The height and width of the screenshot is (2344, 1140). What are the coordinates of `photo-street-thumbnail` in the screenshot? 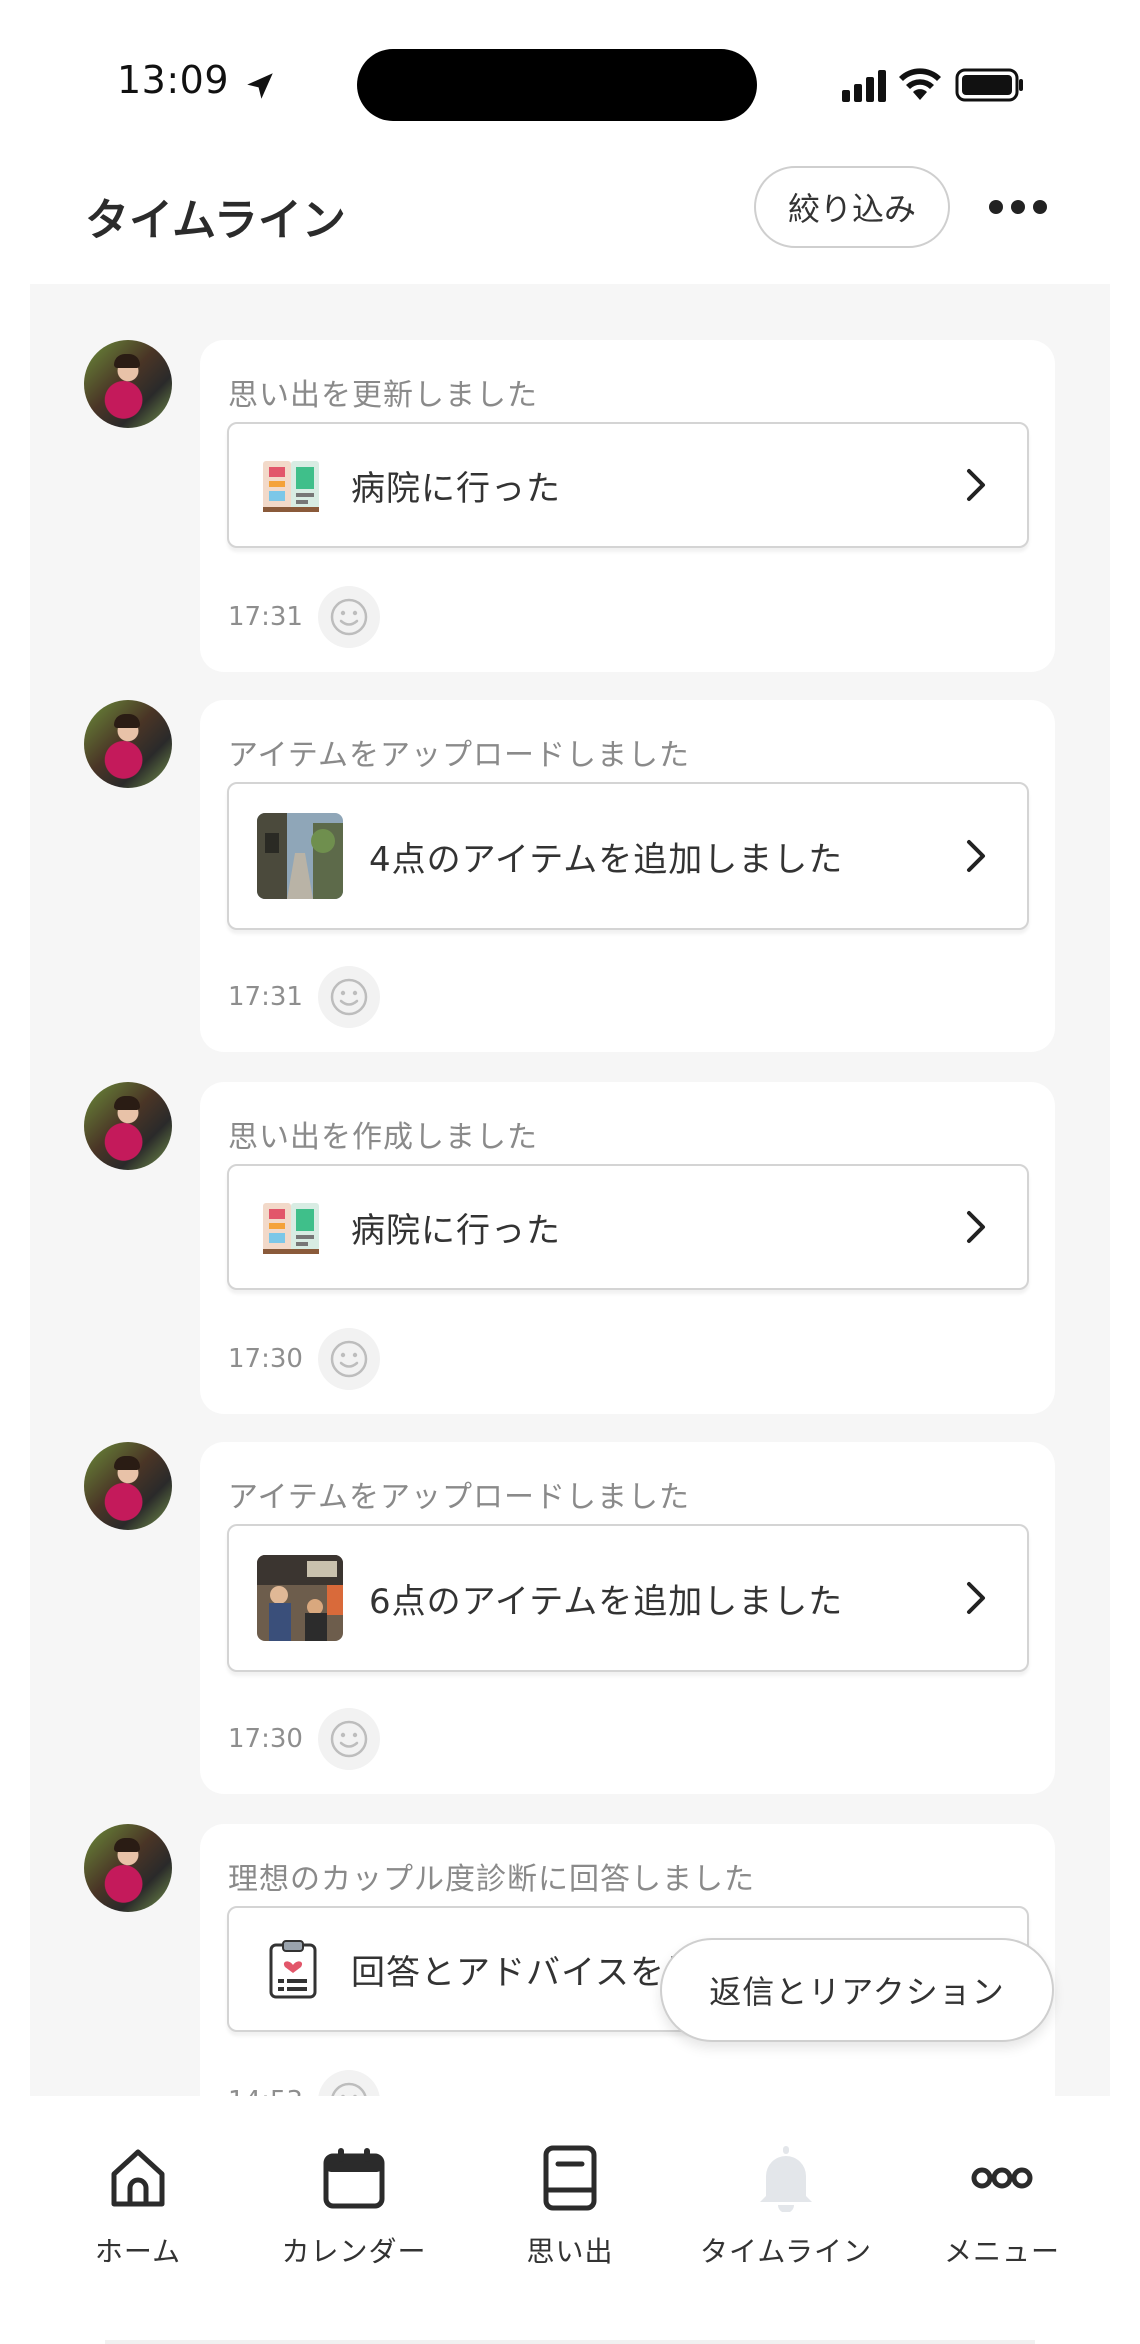 It's located at (300, 856).